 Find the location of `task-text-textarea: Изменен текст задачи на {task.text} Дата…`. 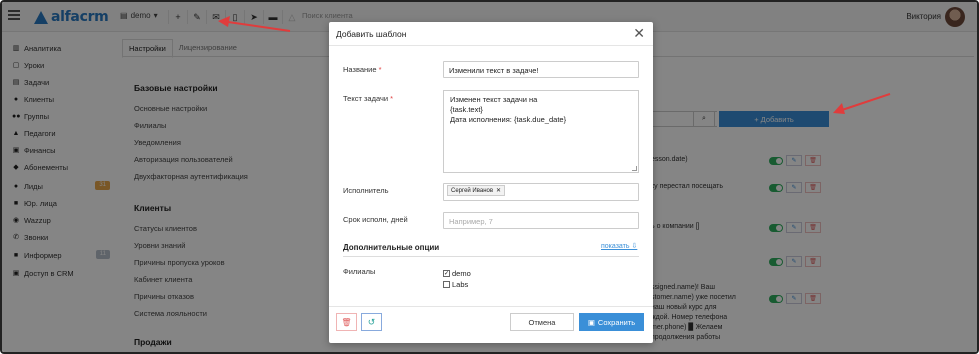

task-text-textarea: Изменен текст задачи на {task.text} Дата… is located at coordinates (541, 131).